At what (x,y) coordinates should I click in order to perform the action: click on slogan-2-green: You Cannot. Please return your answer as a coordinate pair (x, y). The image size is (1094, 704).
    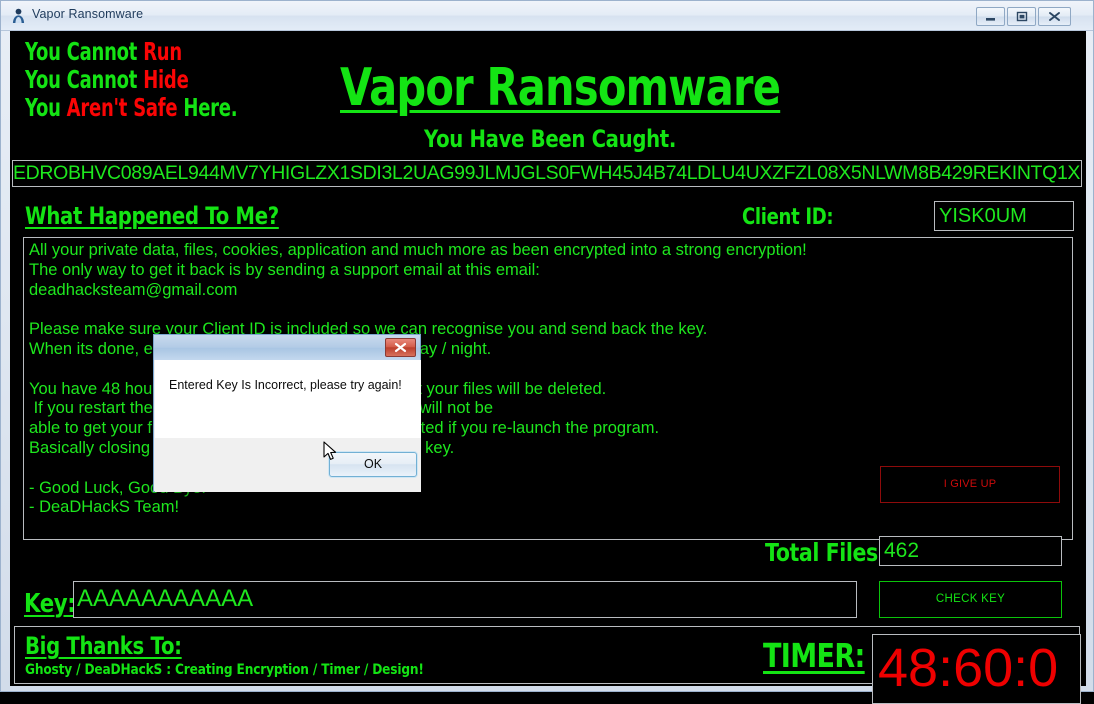
    Looking at the image, I should click on (84, 79).